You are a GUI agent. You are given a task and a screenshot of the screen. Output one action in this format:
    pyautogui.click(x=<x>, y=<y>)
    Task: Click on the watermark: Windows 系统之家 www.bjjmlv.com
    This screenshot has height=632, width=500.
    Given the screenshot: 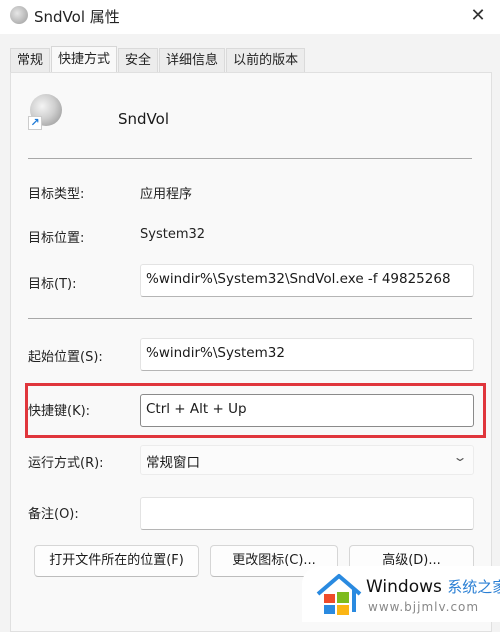 What is the action you would take?
    pyautogui.click(x=401, y=594)
    